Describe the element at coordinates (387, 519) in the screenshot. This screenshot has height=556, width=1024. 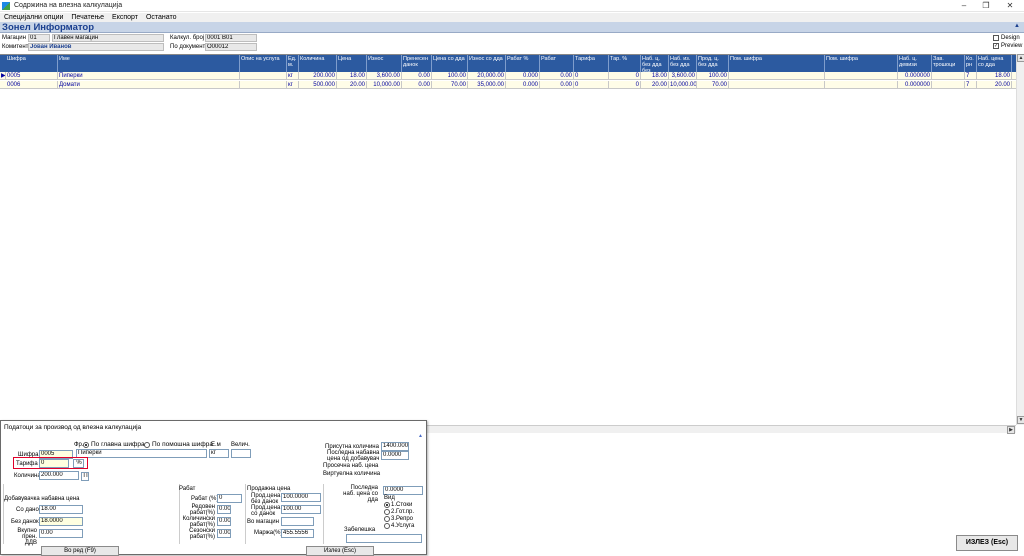
I see `kind-radio-repro` at that location.